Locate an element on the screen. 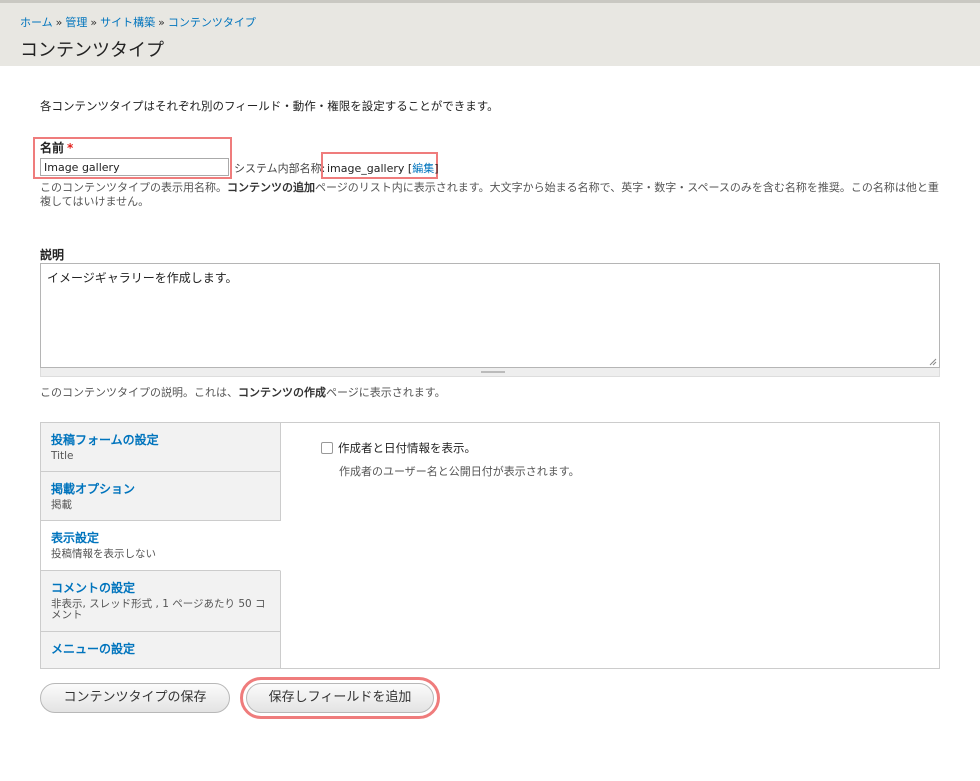 This screenshot has width=980, height=781. breadcrumb-structure: サイト構築 is located at coordinates (127, 22).